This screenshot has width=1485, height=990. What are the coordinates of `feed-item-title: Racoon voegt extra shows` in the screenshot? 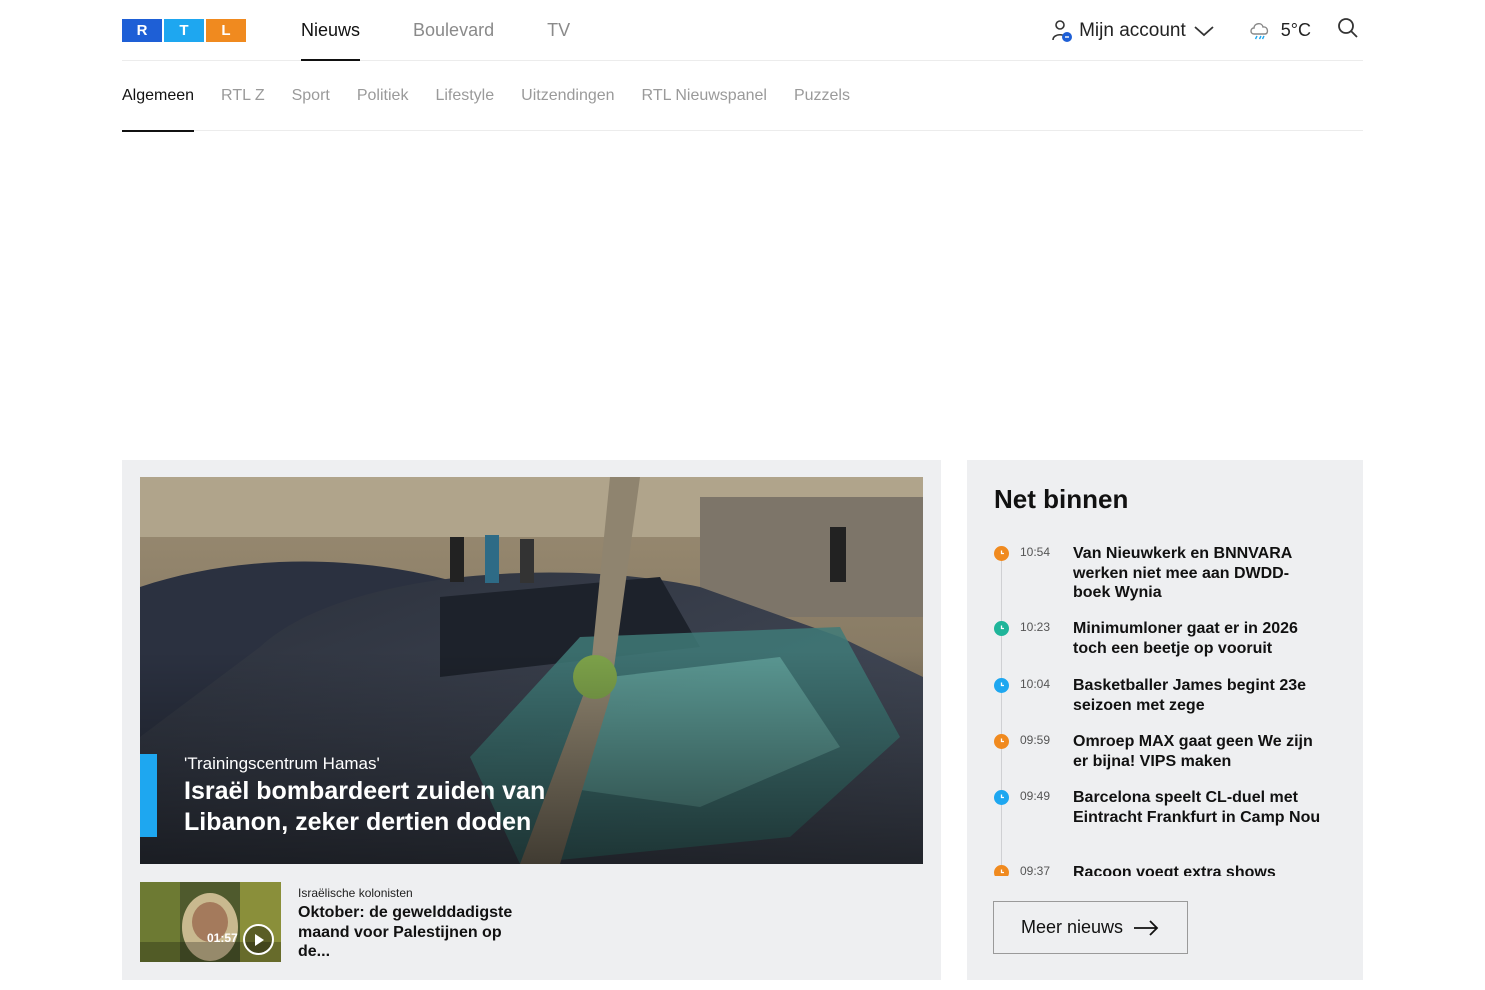 It's located at (1174, 870).